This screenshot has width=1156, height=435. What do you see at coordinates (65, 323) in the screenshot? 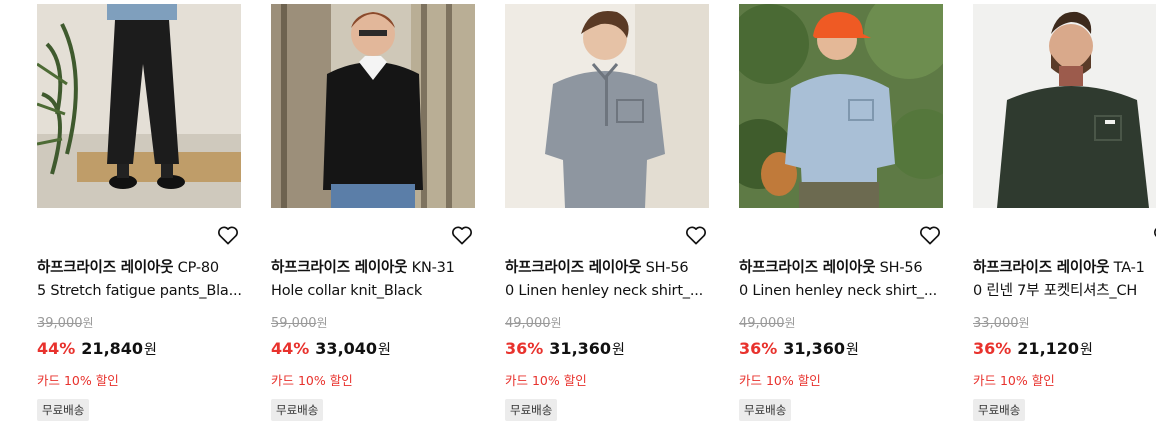
I see `original-price: 39,000원` at bounding box center [65, 323].